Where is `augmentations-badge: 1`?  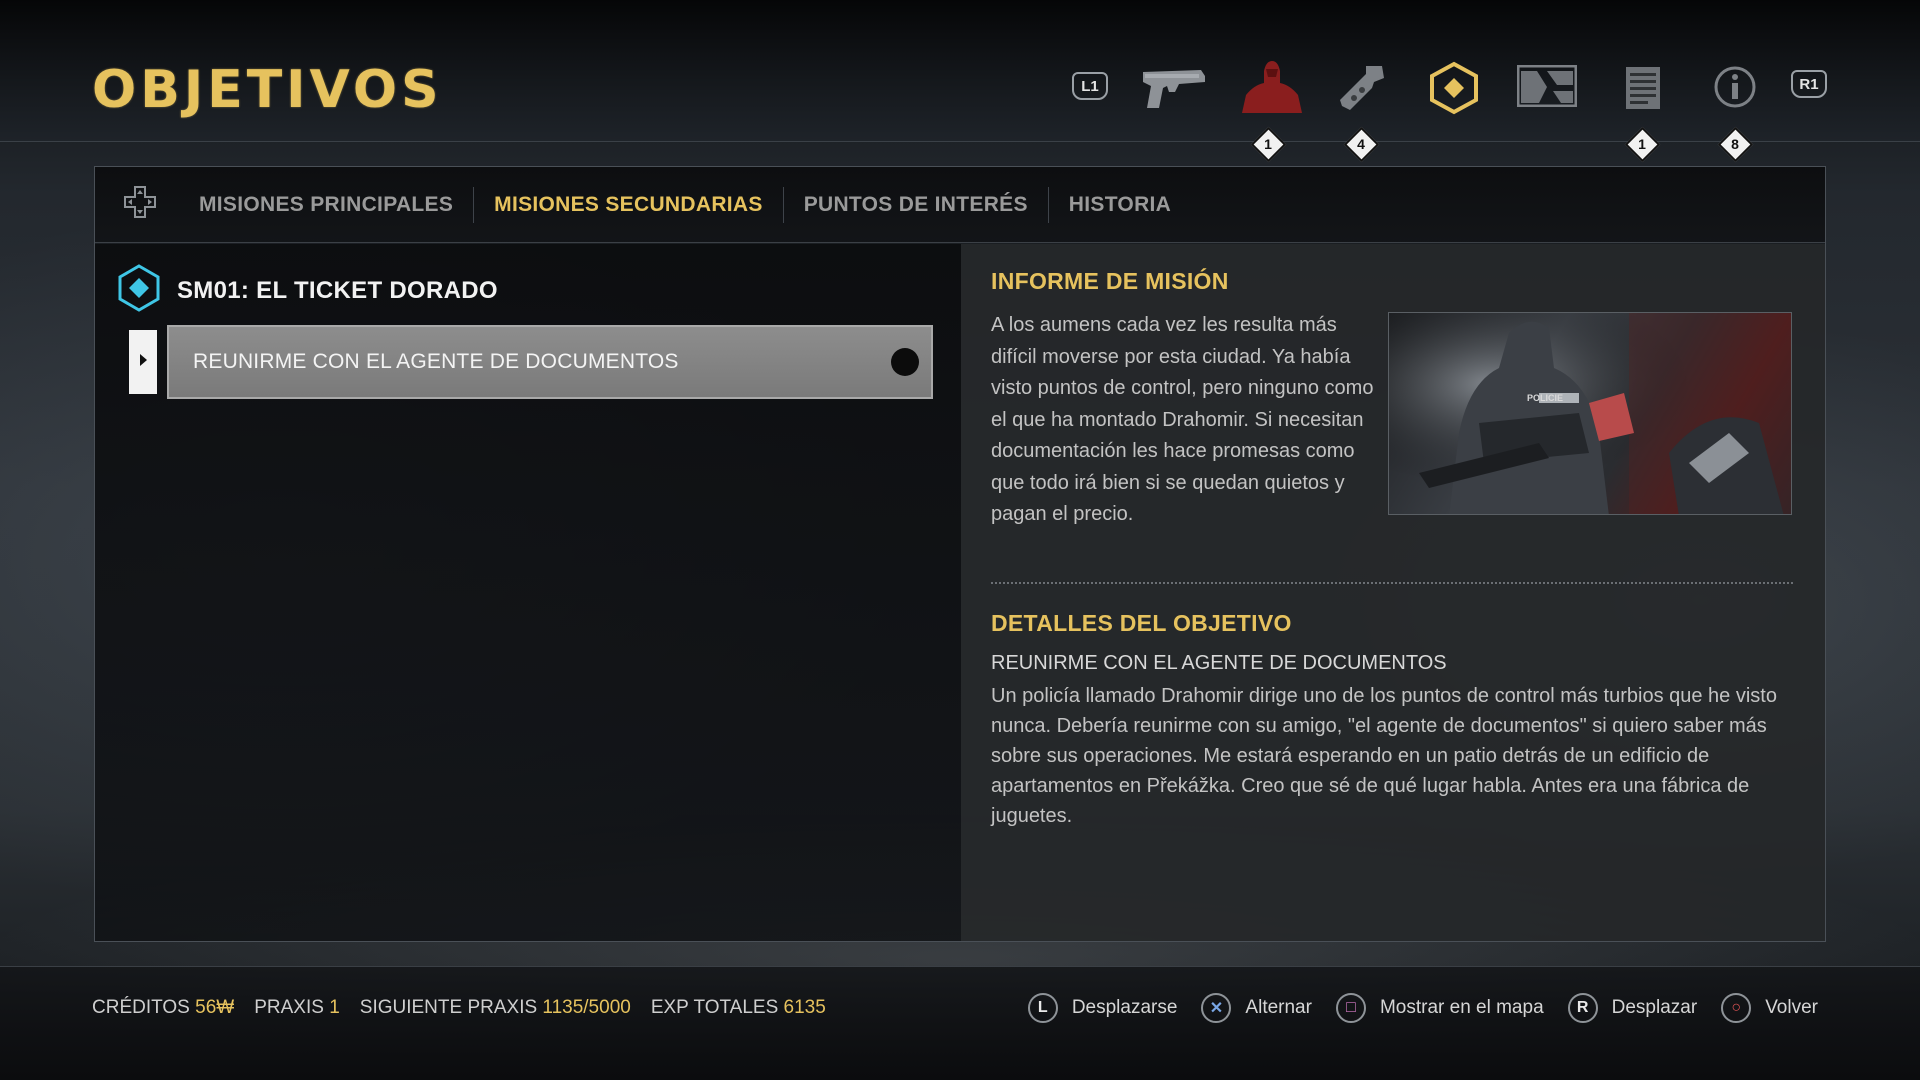
augmentations-badge: 1 is located at coordinates (1268, 144).